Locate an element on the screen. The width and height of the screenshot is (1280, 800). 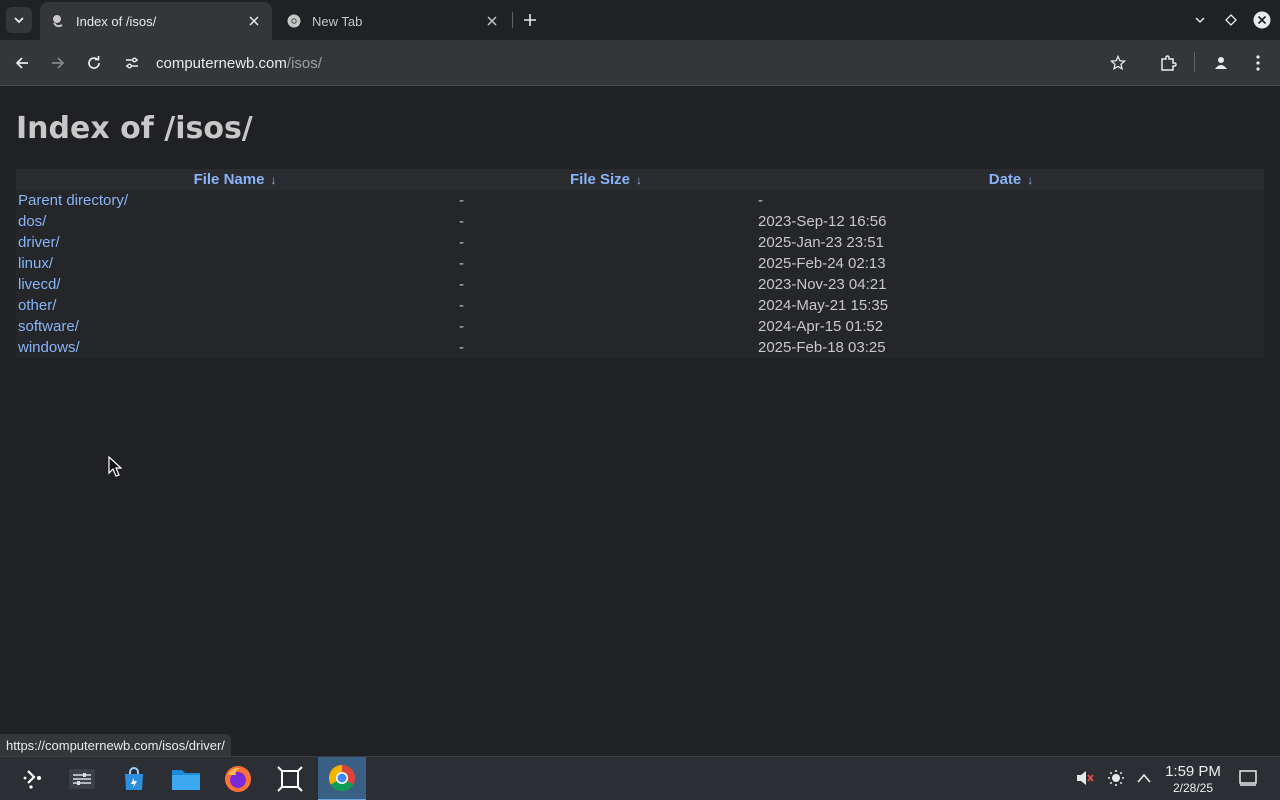
brightness-icon is located at coordinates (1116, 778).